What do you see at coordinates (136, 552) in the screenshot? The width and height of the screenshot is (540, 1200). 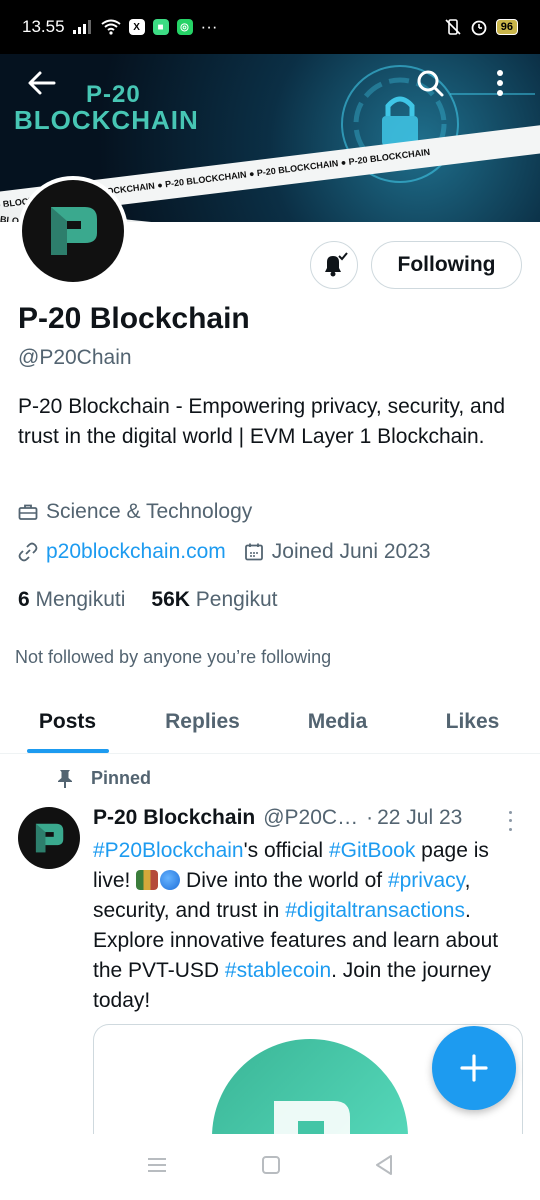 I see `website-link: p20blockchain.com` at bounding box center [136, 552].